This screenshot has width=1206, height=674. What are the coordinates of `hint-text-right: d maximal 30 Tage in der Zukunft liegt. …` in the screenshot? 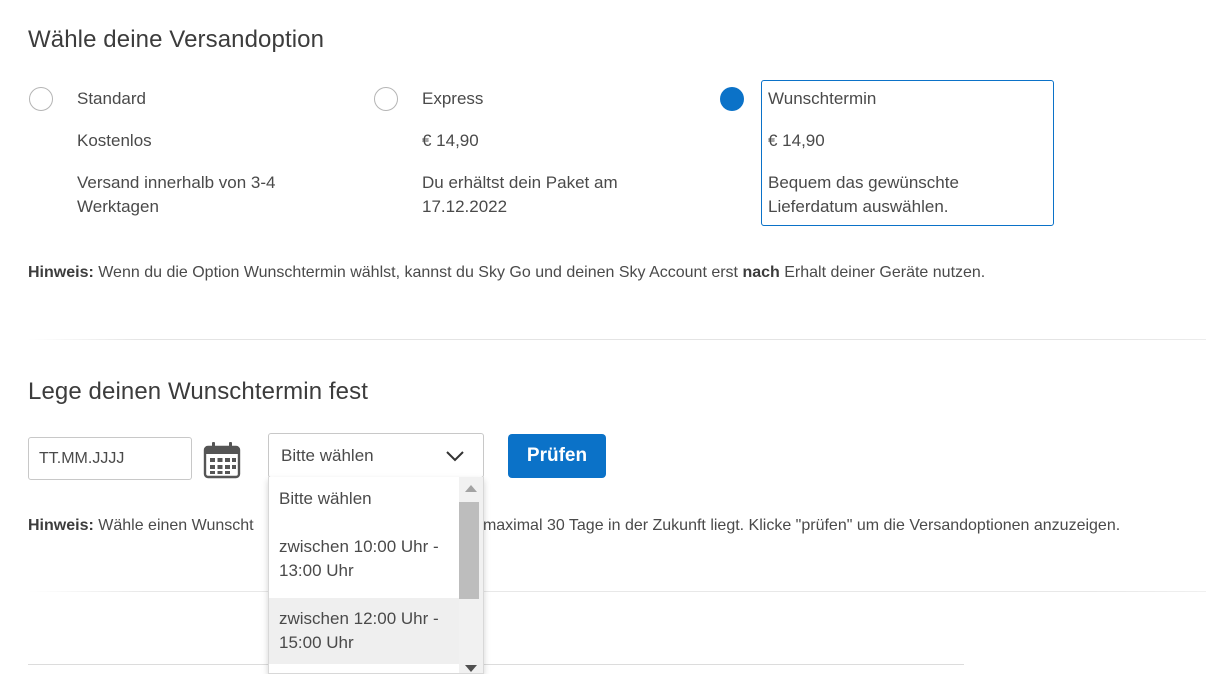 It's located at (795, 525).